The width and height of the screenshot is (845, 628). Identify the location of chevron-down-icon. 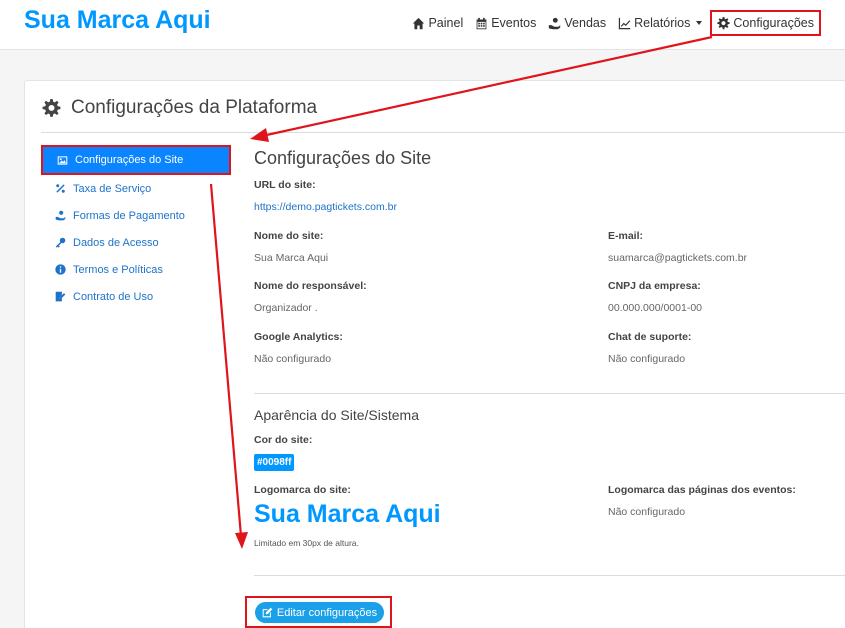
(699, 23).